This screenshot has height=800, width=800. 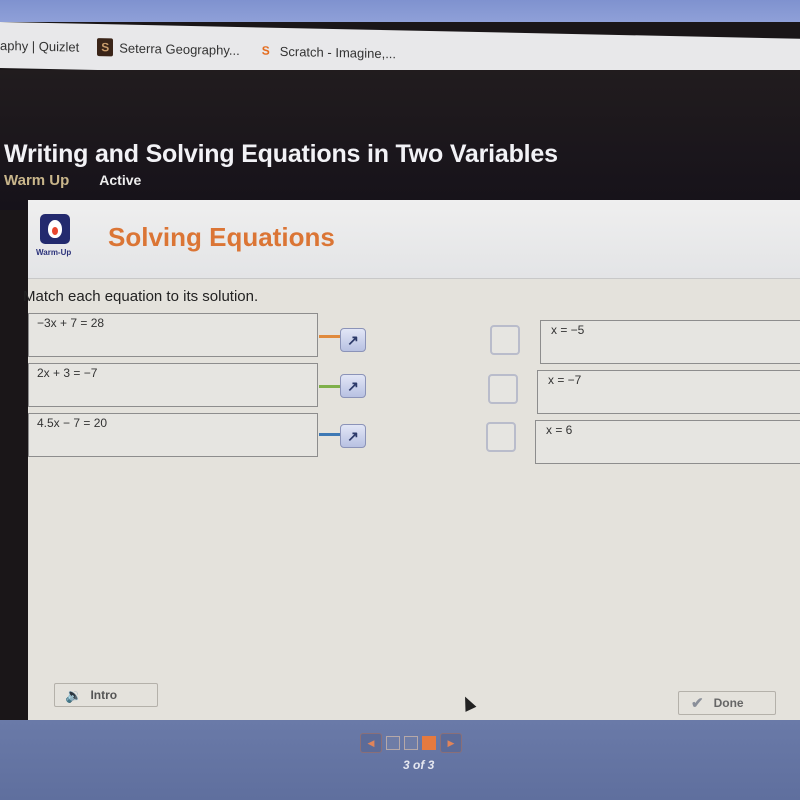 I want to click on solution-item: x = 6, so click(x=667, y=442).